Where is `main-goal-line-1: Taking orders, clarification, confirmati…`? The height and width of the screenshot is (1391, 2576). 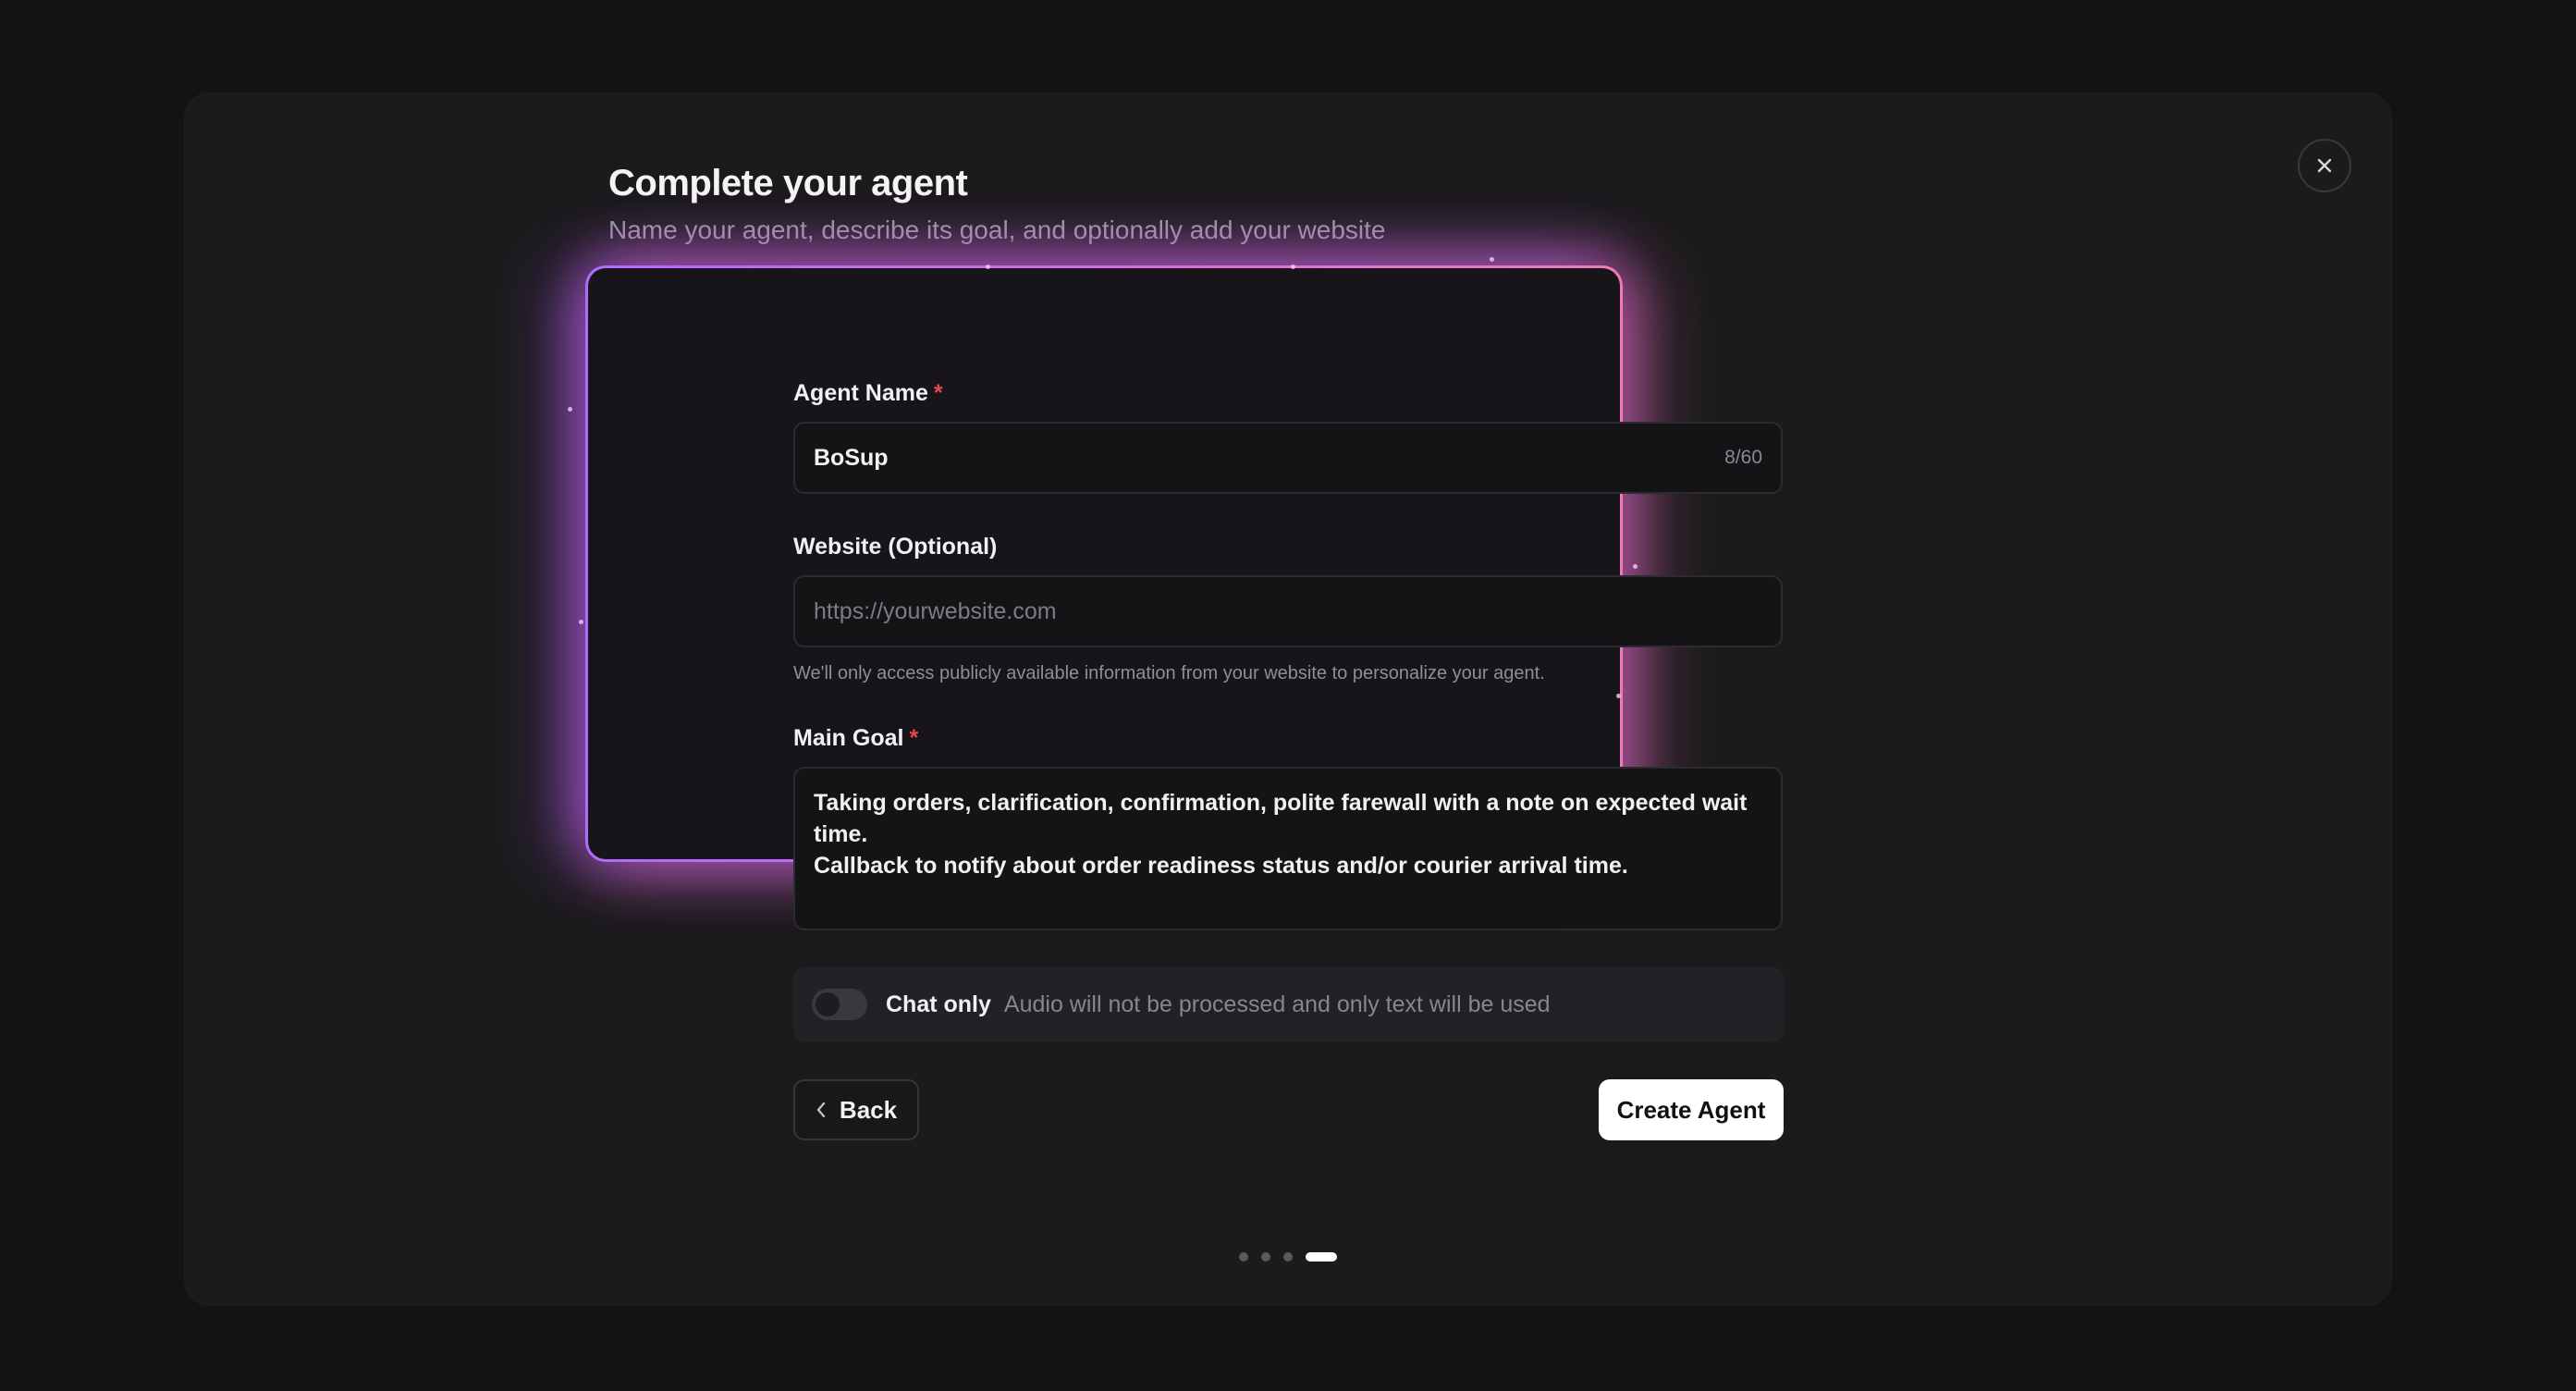 main-goal-line-1: Taking orders, clarification, confirmati… is located at coordinates (1281, 818).